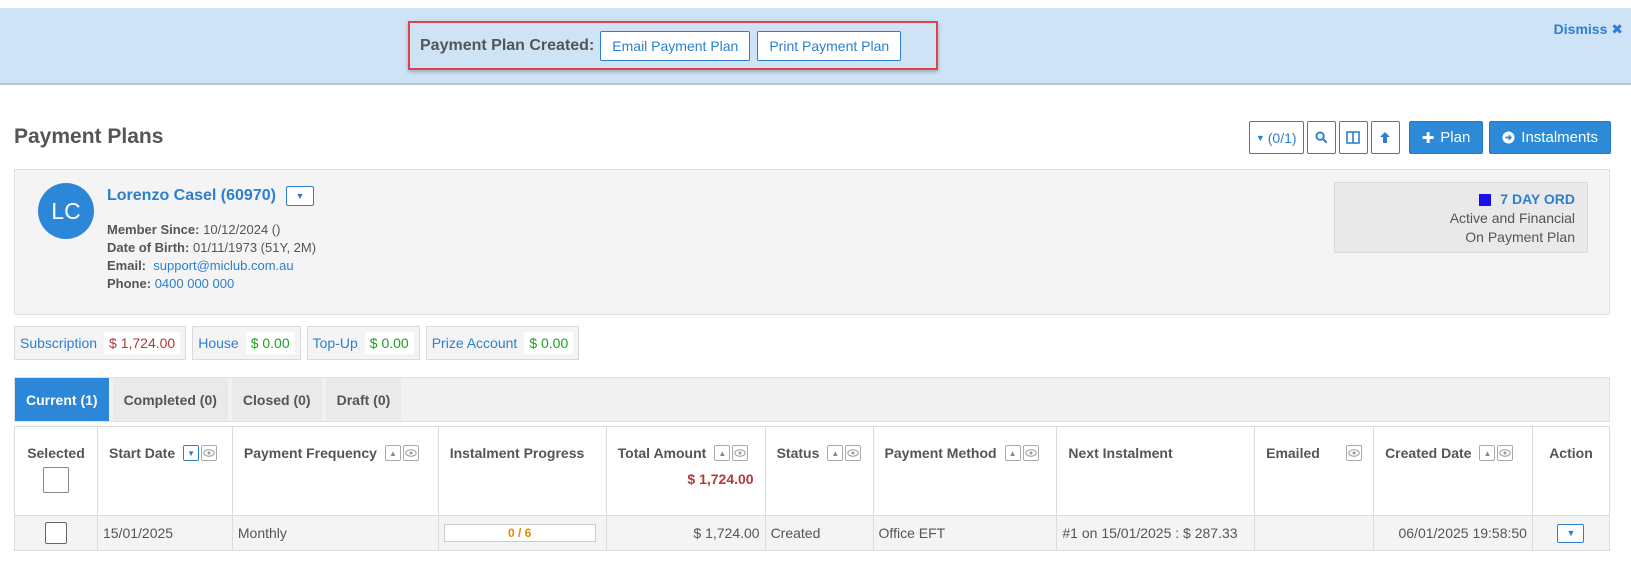 The image size is (1631, 563). What do you see at coordinates (1293, 453) in the screenshot?
I see `col-emailed-label: Emailed` at bounding box center [1293, 453].